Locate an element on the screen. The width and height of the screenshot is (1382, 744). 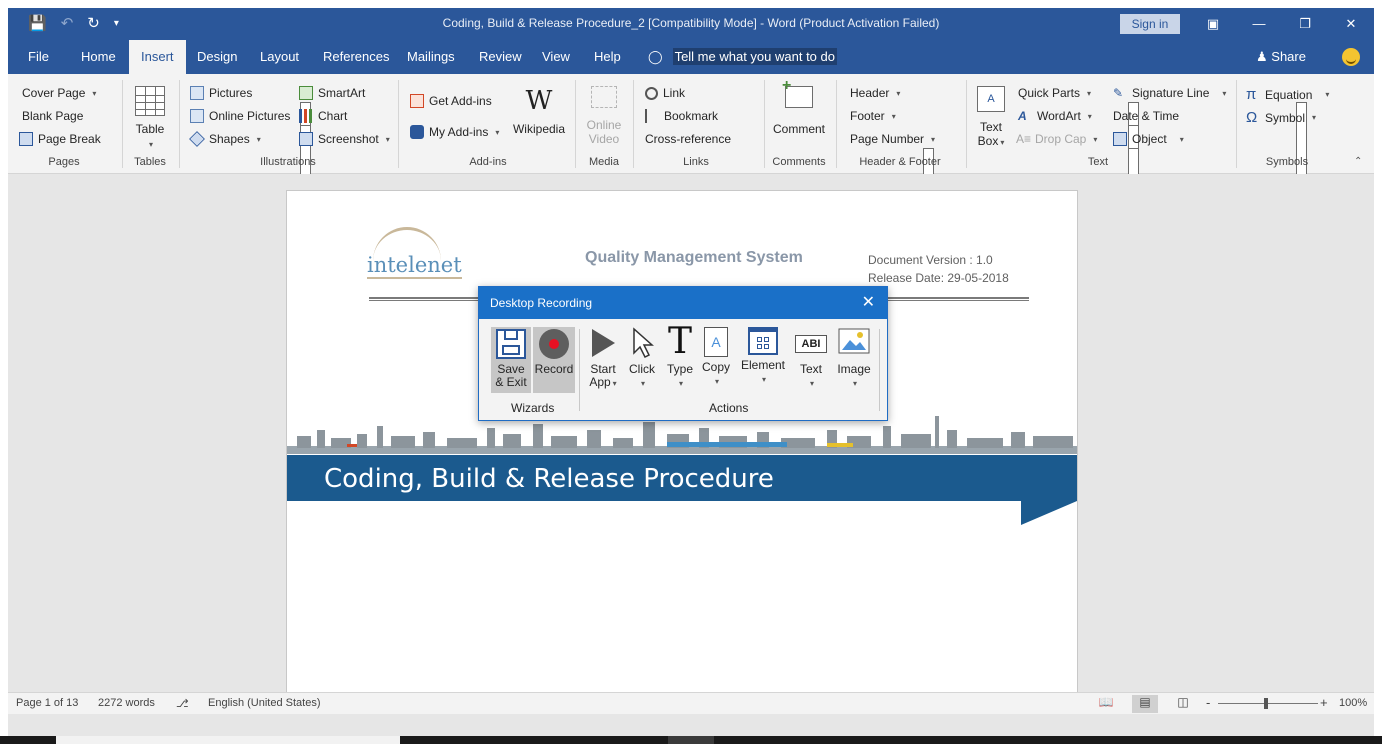
type-button: T Type ▾ is located at coordinates (680, 357).